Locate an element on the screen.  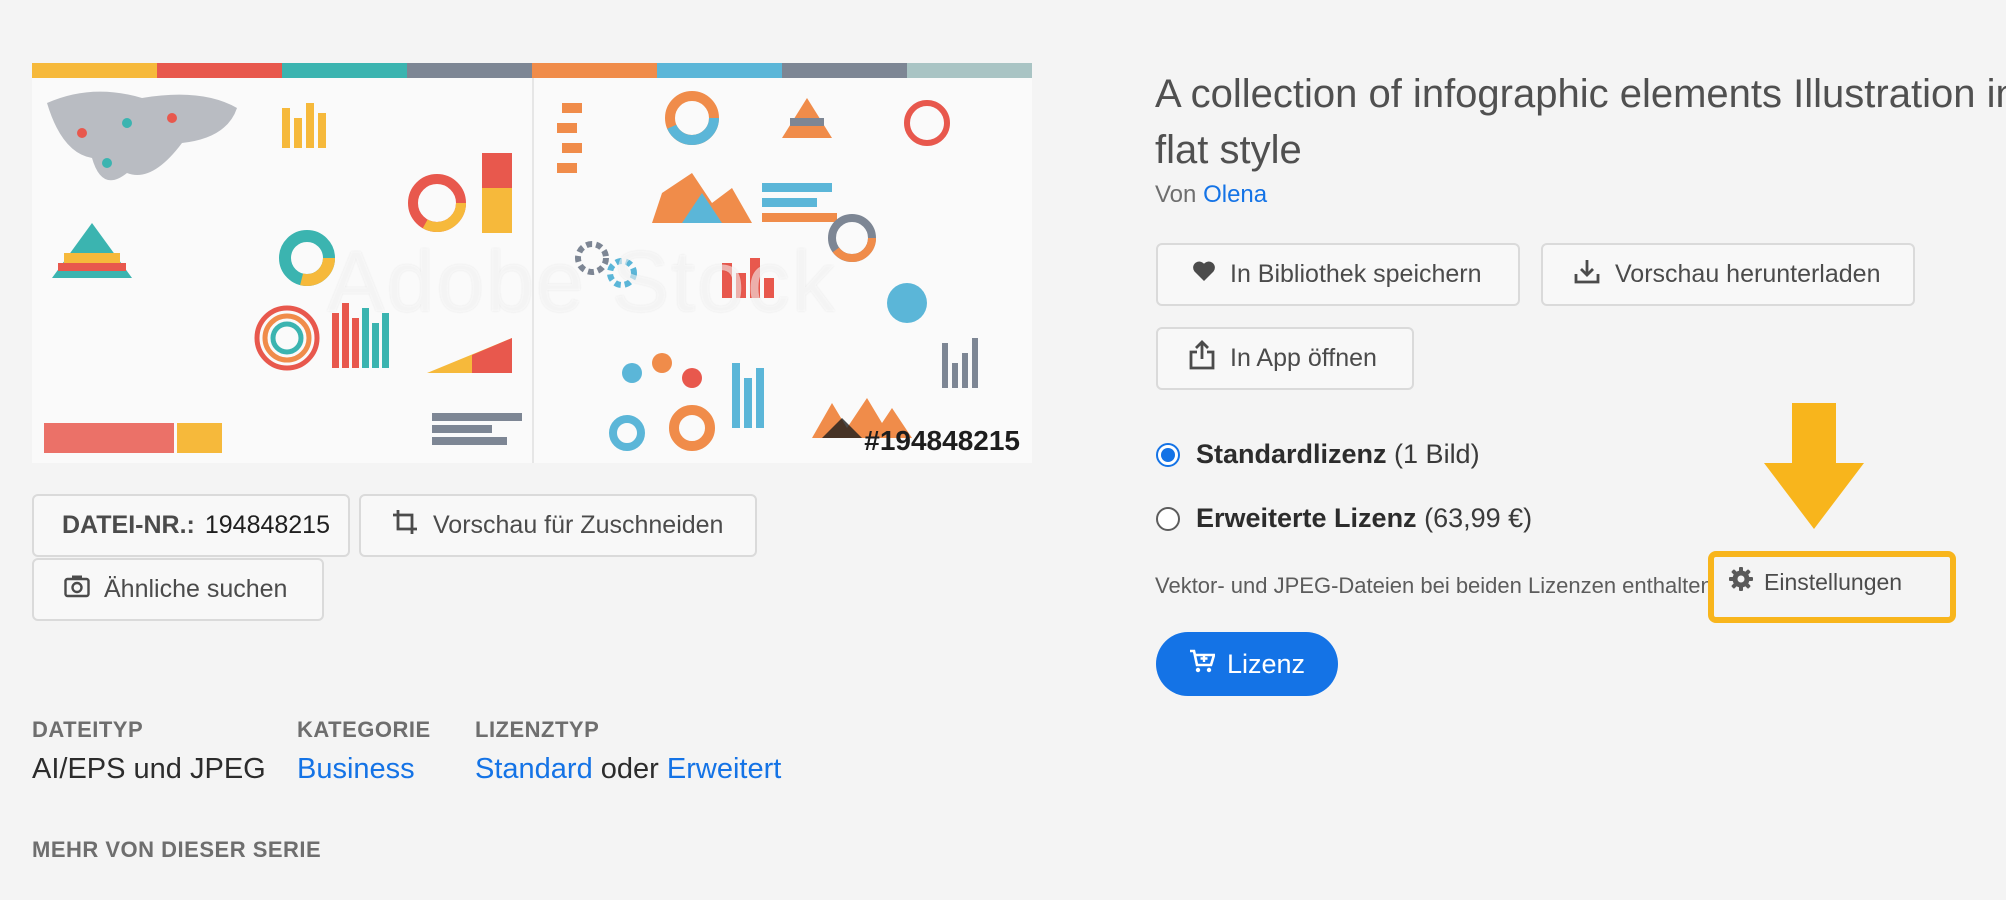
extended-license-option: Erweiterte Lizenz (63,99 €) is located at coordinates (1344, 518).